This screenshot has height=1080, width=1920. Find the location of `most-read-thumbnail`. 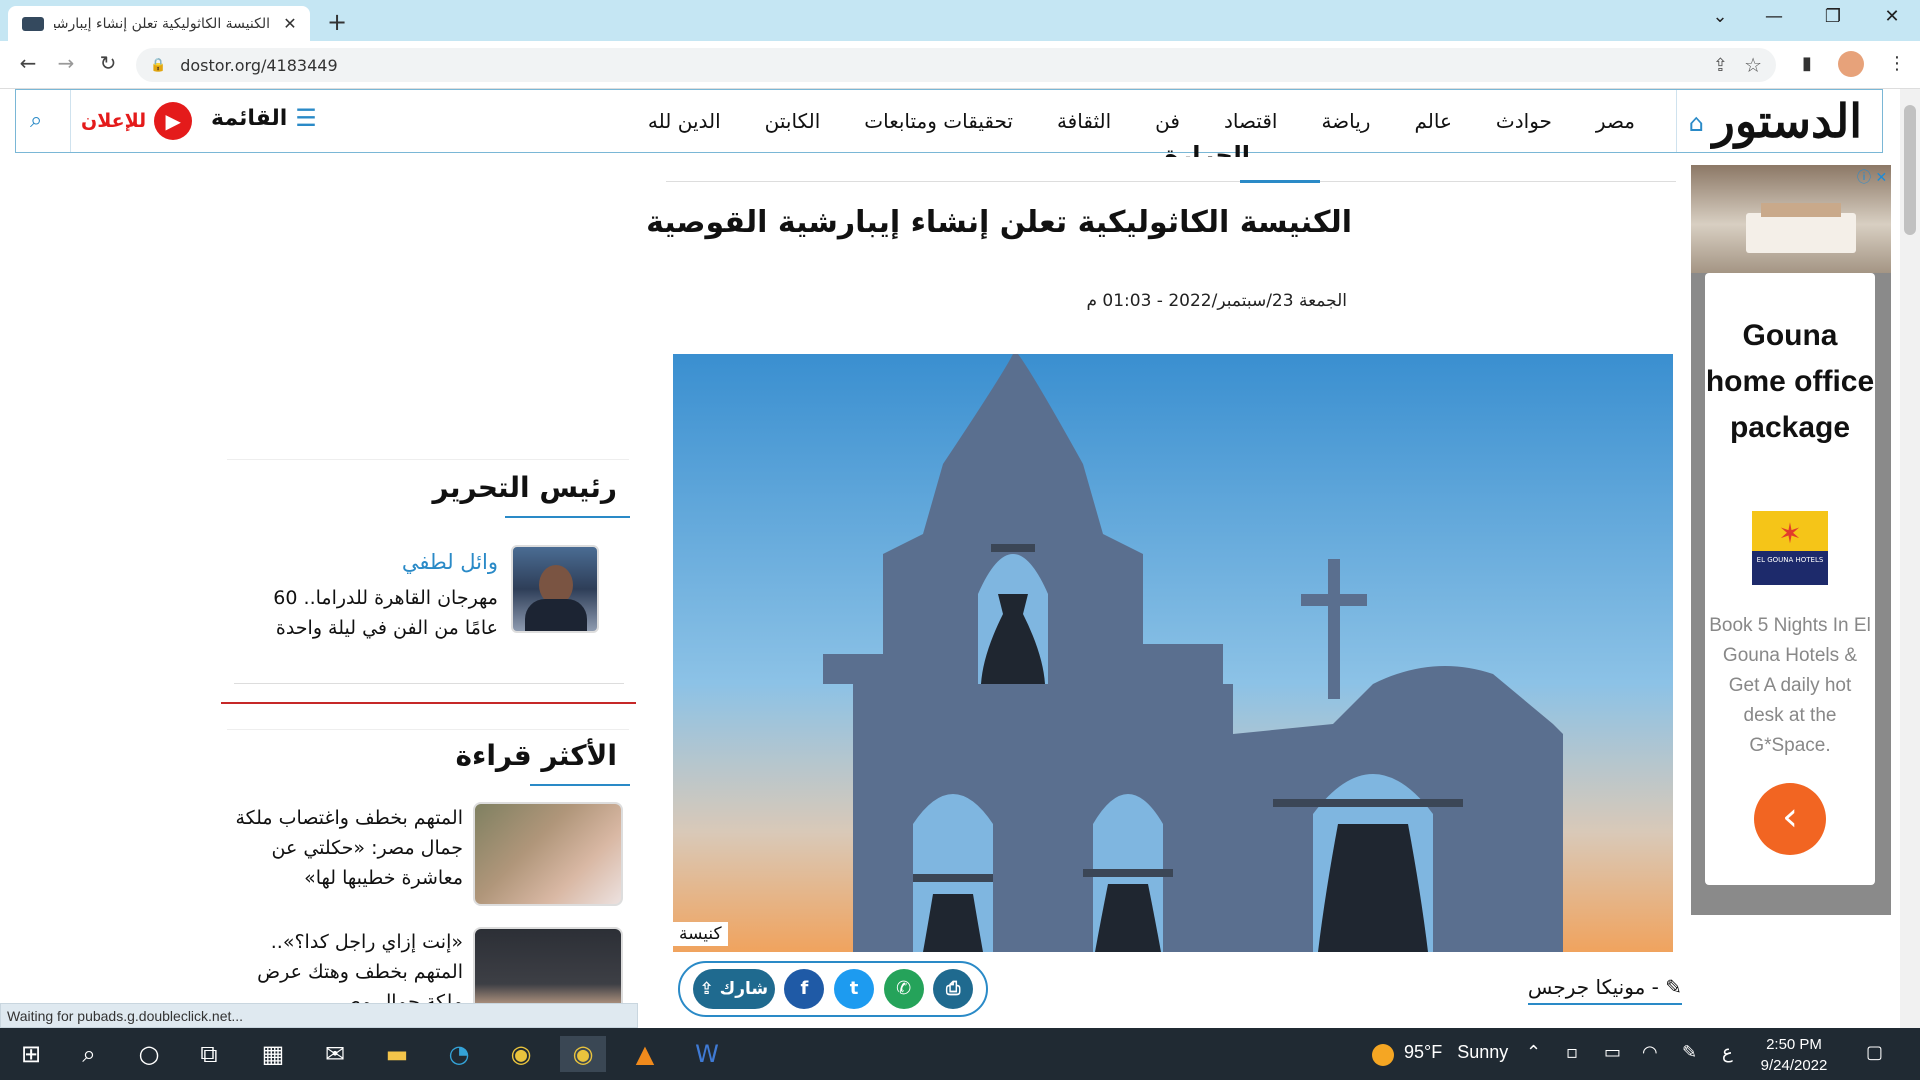

most-read-thumbnail is located at coordinates (548, 854).